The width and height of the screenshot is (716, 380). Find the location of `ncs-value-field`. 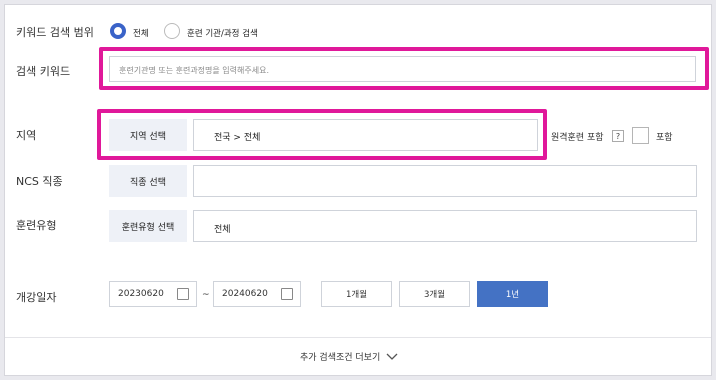

ncs-value-field is located at coordinates (445, 181).